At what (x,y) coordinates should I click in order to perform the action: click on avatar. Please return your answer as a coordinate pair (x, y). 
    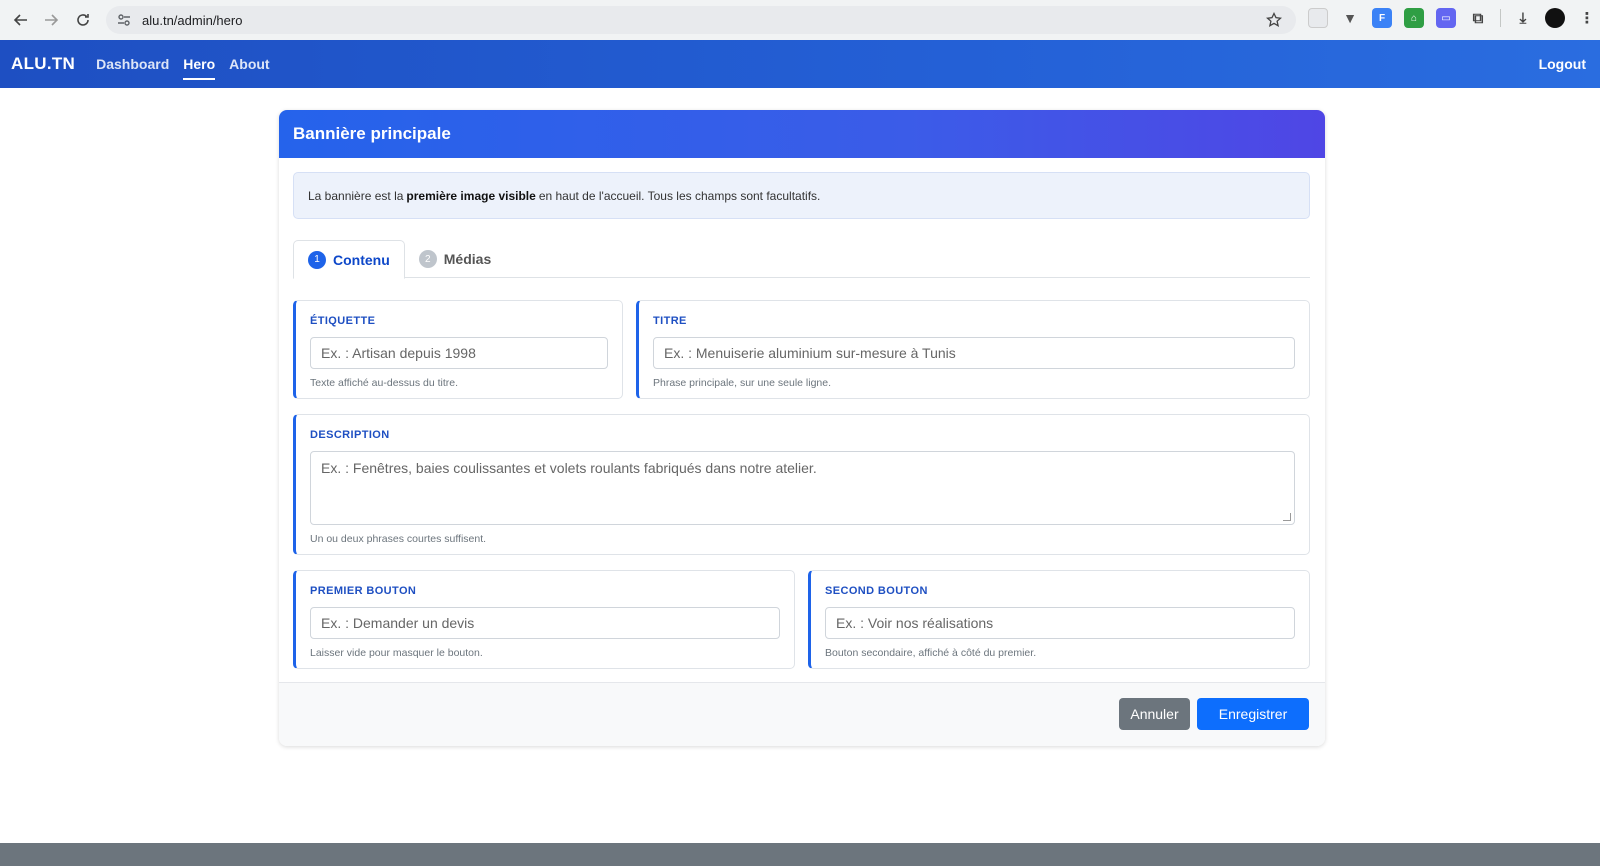
    Looking at the image, I should click on (1555, 18).